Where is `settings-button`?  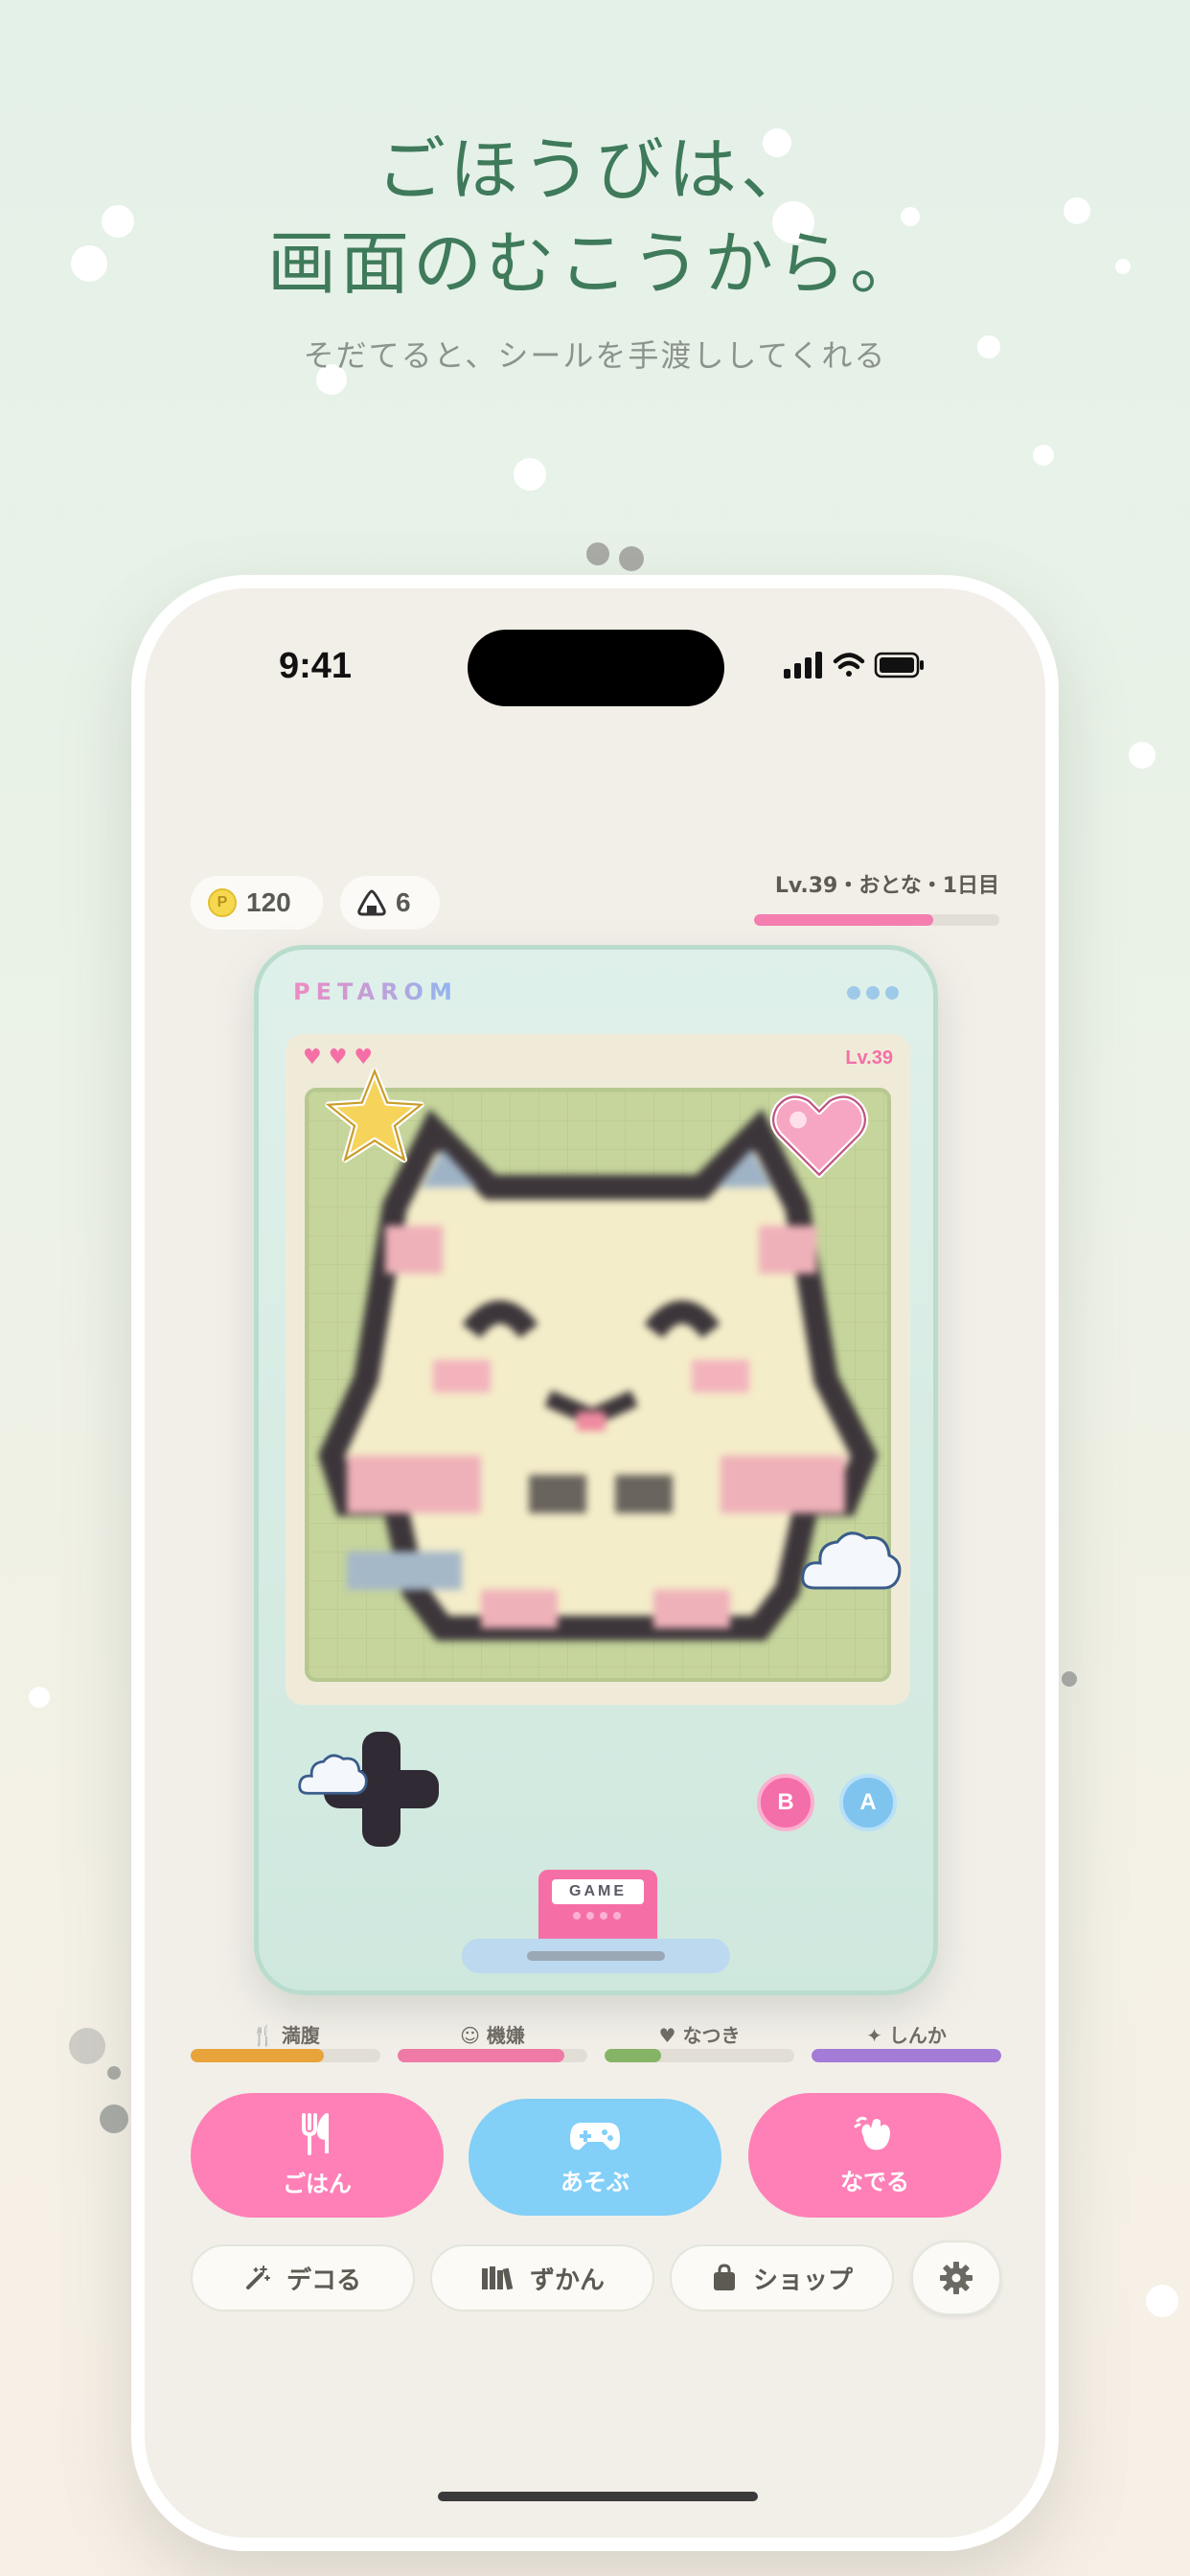
settings-button is located at coordinates (956, 2278).